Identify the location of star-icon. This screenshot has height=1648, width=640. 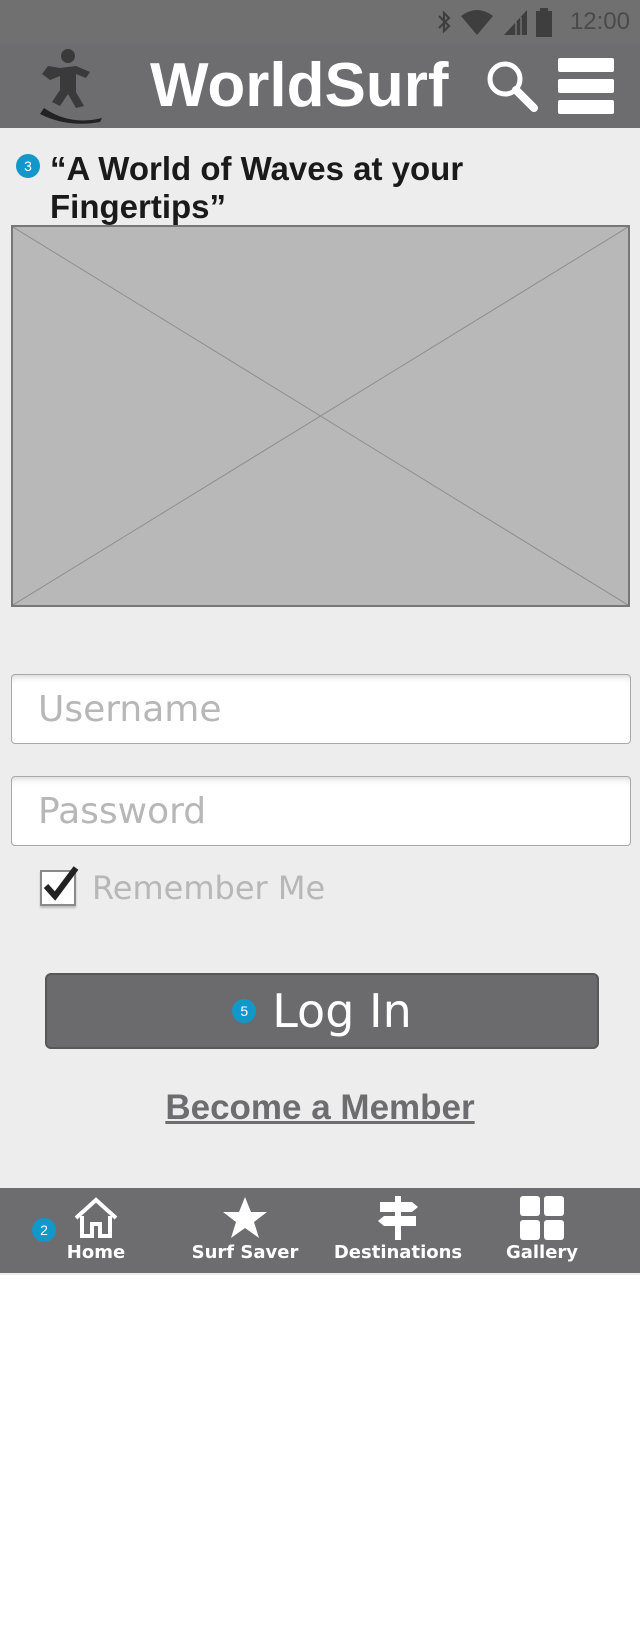
(245, 1217).